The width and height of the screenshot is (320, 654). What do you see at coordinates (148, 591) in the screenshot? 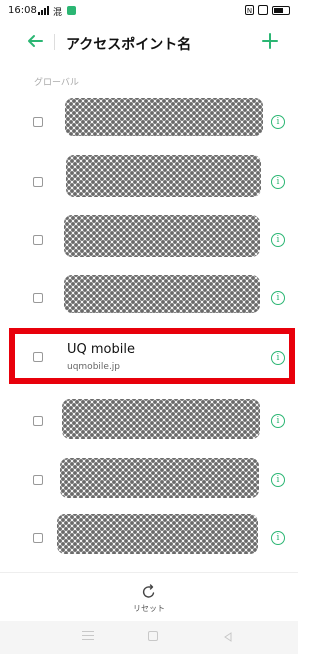
I see `reset-icon` at bounding box center [148, 591].